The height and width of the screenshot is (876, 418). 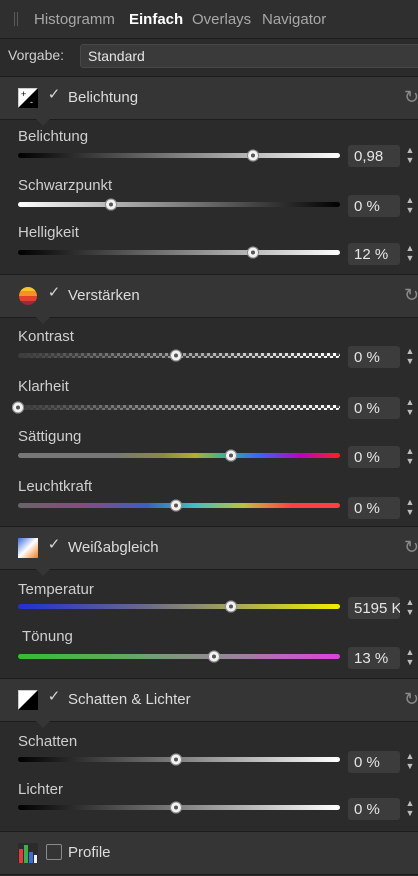 I want to click on value-field-lichter: 0 %, so click(x=374, y=809).